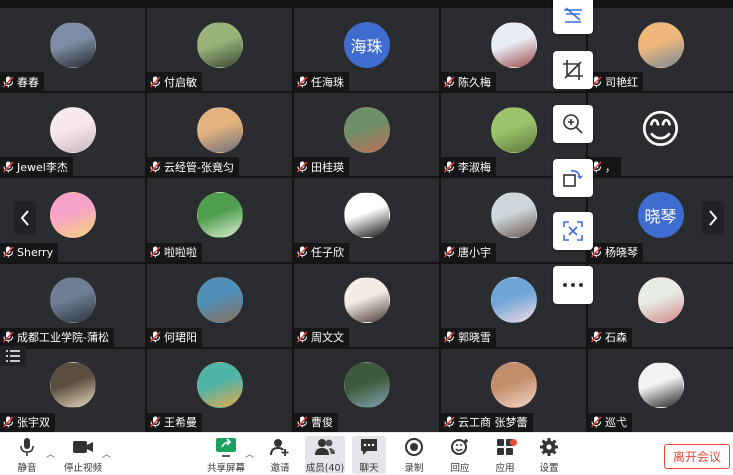 This screenshot has width=733, height=475. Describe the element at coordinates (29, 252) in the screenshot. I see `participant-name-label: Sherry` at that location.